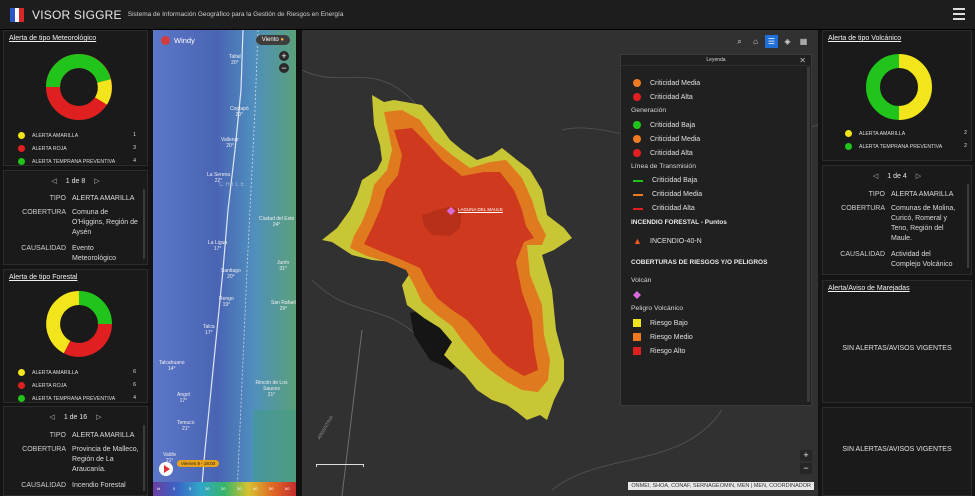  Describe the element at coordinates (77, 14) in the screenshot. I see `app-title: VISOR SIGGRE` at that location.